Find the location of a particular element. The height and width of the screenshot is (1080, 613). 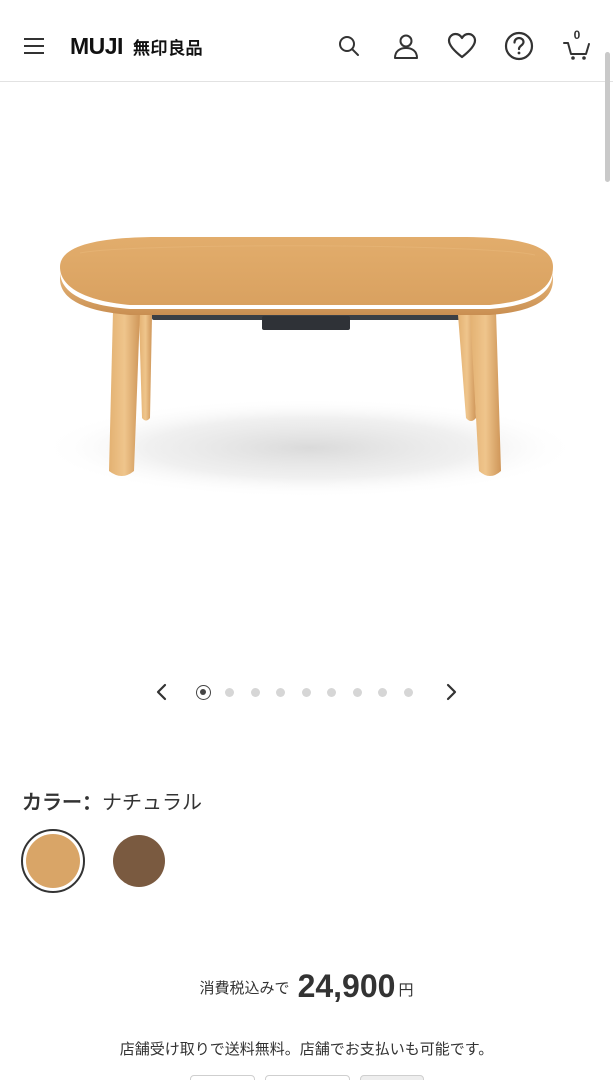

site-header: MUJI 無印良品 0 is located at coordinates (306, 41).